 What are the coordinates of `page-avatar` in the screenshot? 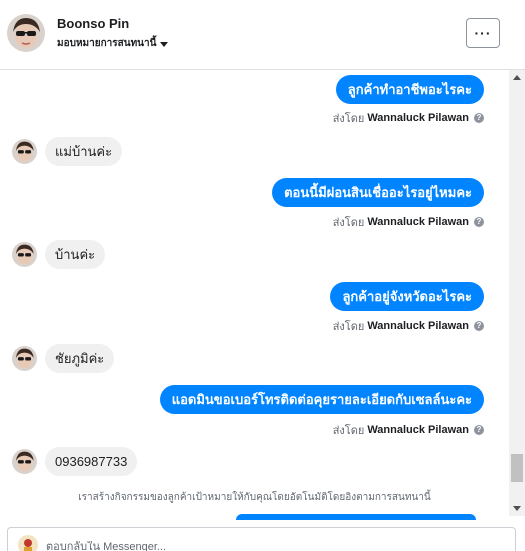 It's located at (28, 543).